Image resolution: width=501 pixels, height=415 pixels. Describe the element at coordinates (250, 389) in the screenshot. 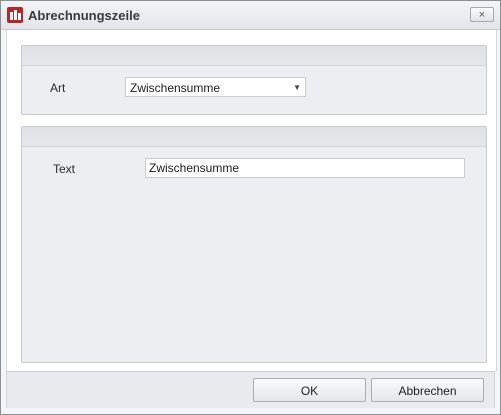

I see `dialog-footer: OK Abbrechen` at that location.